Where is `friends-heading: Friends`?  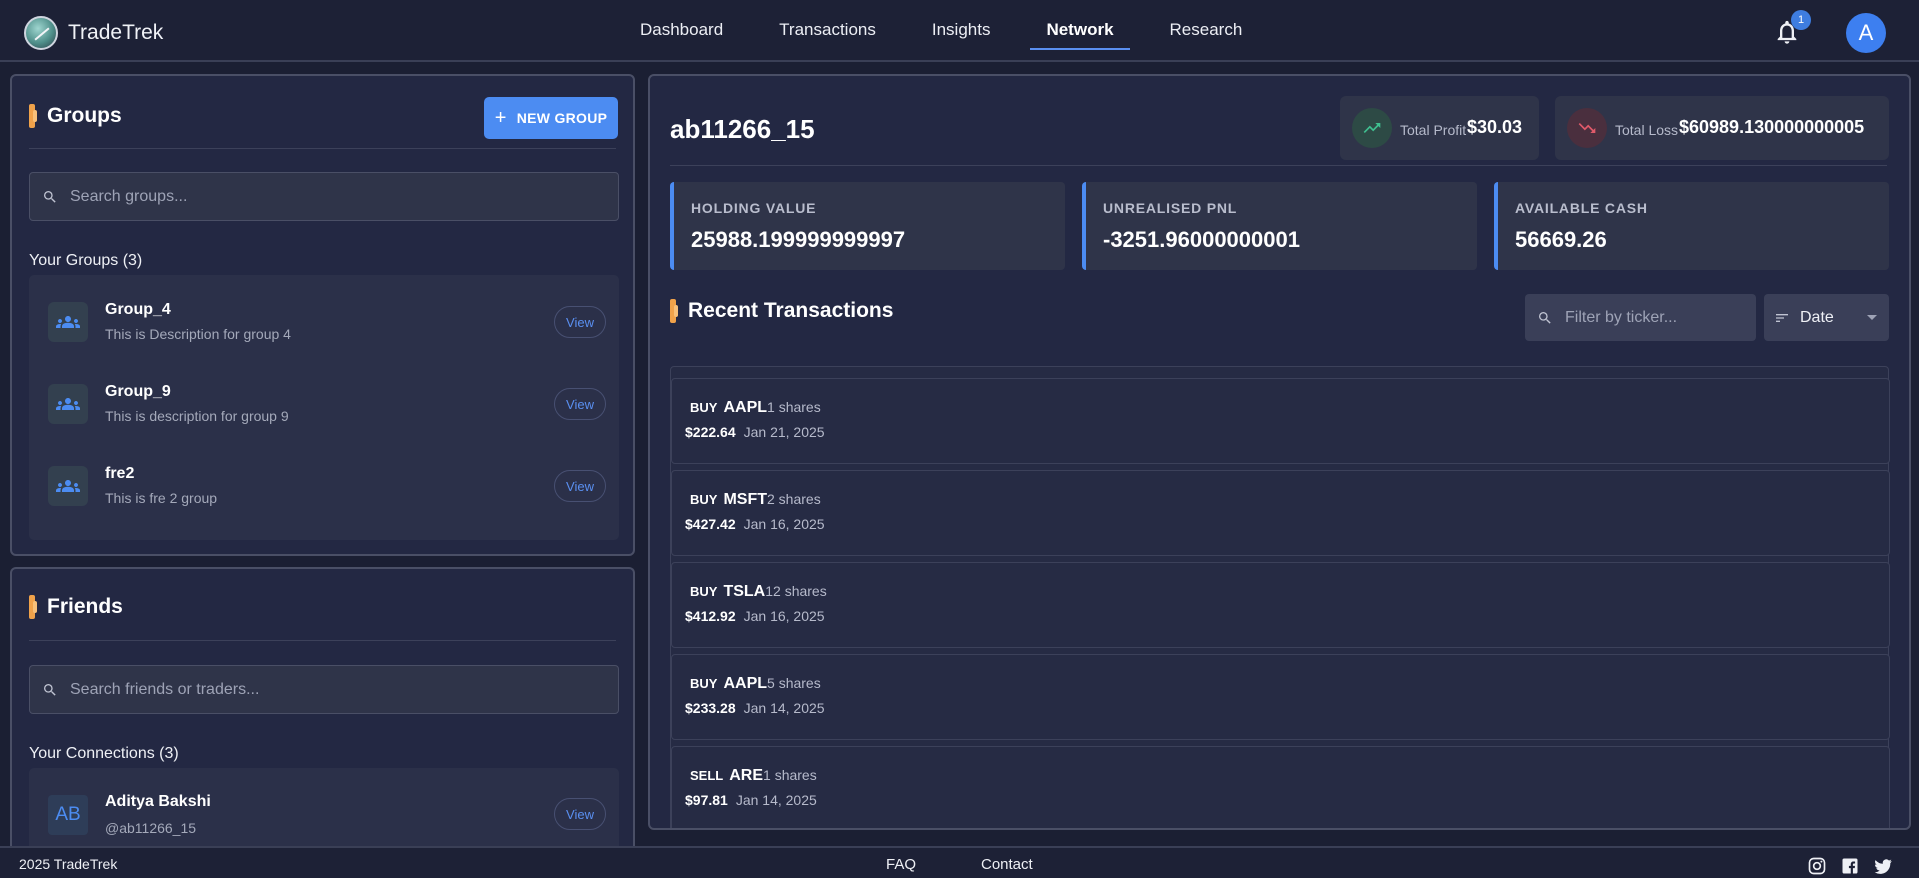 friends-heading: Friends is located at coordinates (76, 607).